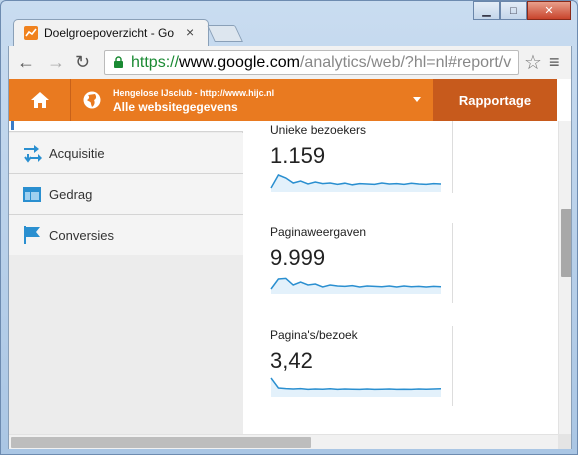 Image resolution: width=578 pixels, height=455 pixels. What do you see at coordinates (298, 155) in the screenshot?
I see `metric-value: 1.159` at bounding box center [298, 155].